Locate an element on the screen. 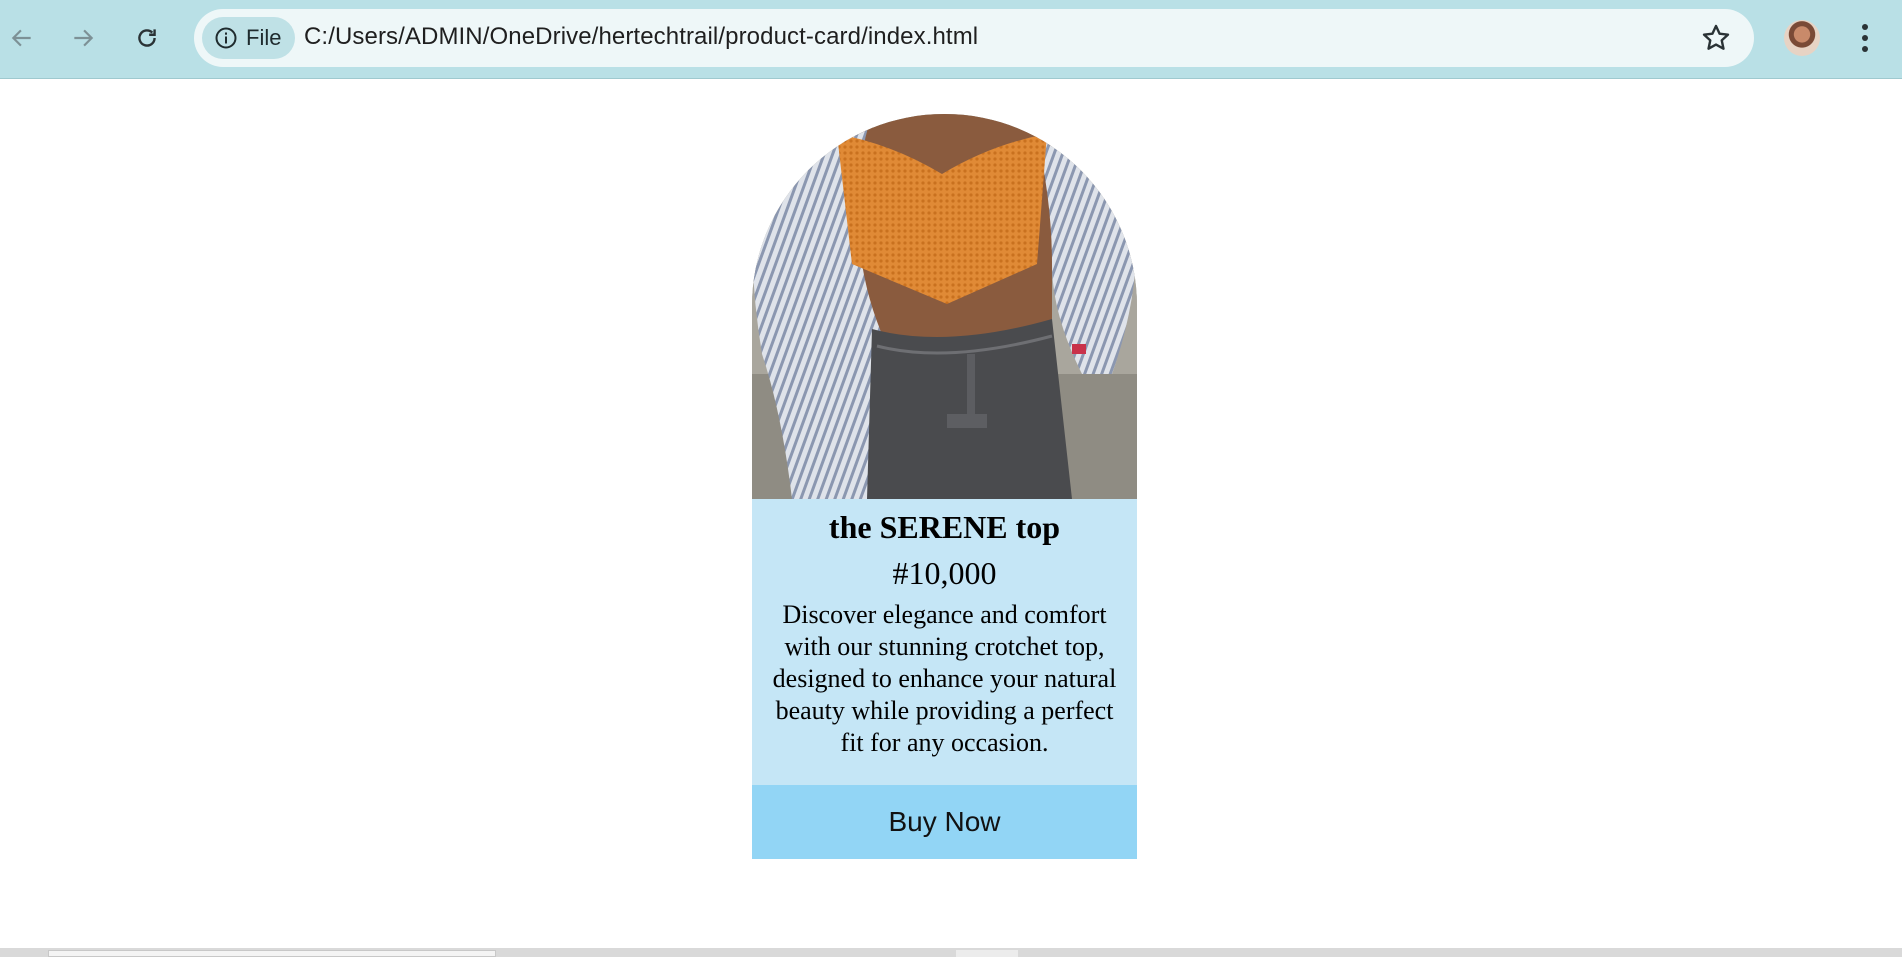  scrollbar-segment is located at coordinates (987, 953).